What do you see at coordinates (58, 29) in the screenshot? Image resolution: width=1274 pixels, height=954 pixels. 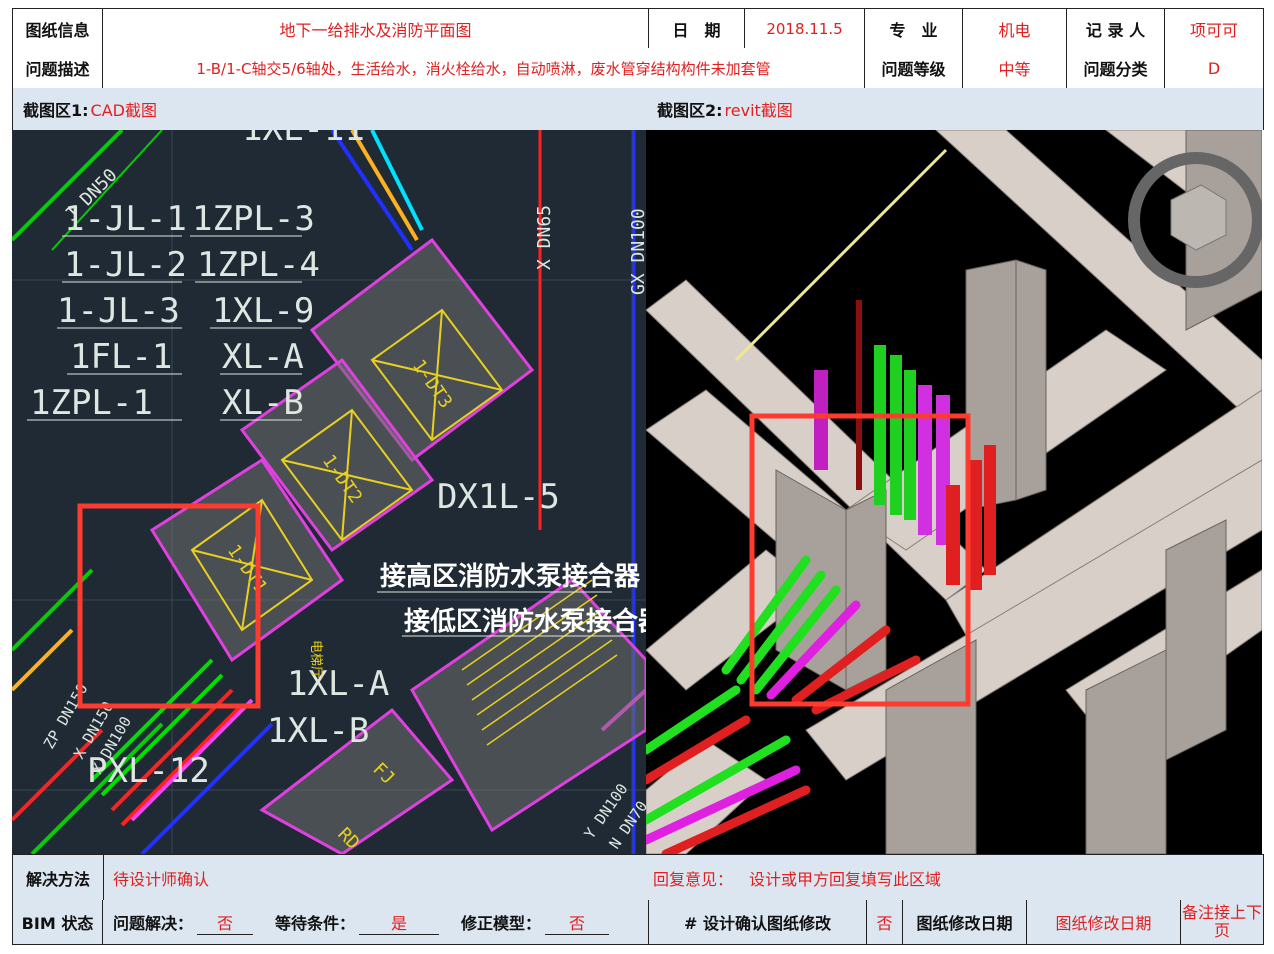 I see `drawing-info-label: 图纸信息` at bounding box center [58, 29].